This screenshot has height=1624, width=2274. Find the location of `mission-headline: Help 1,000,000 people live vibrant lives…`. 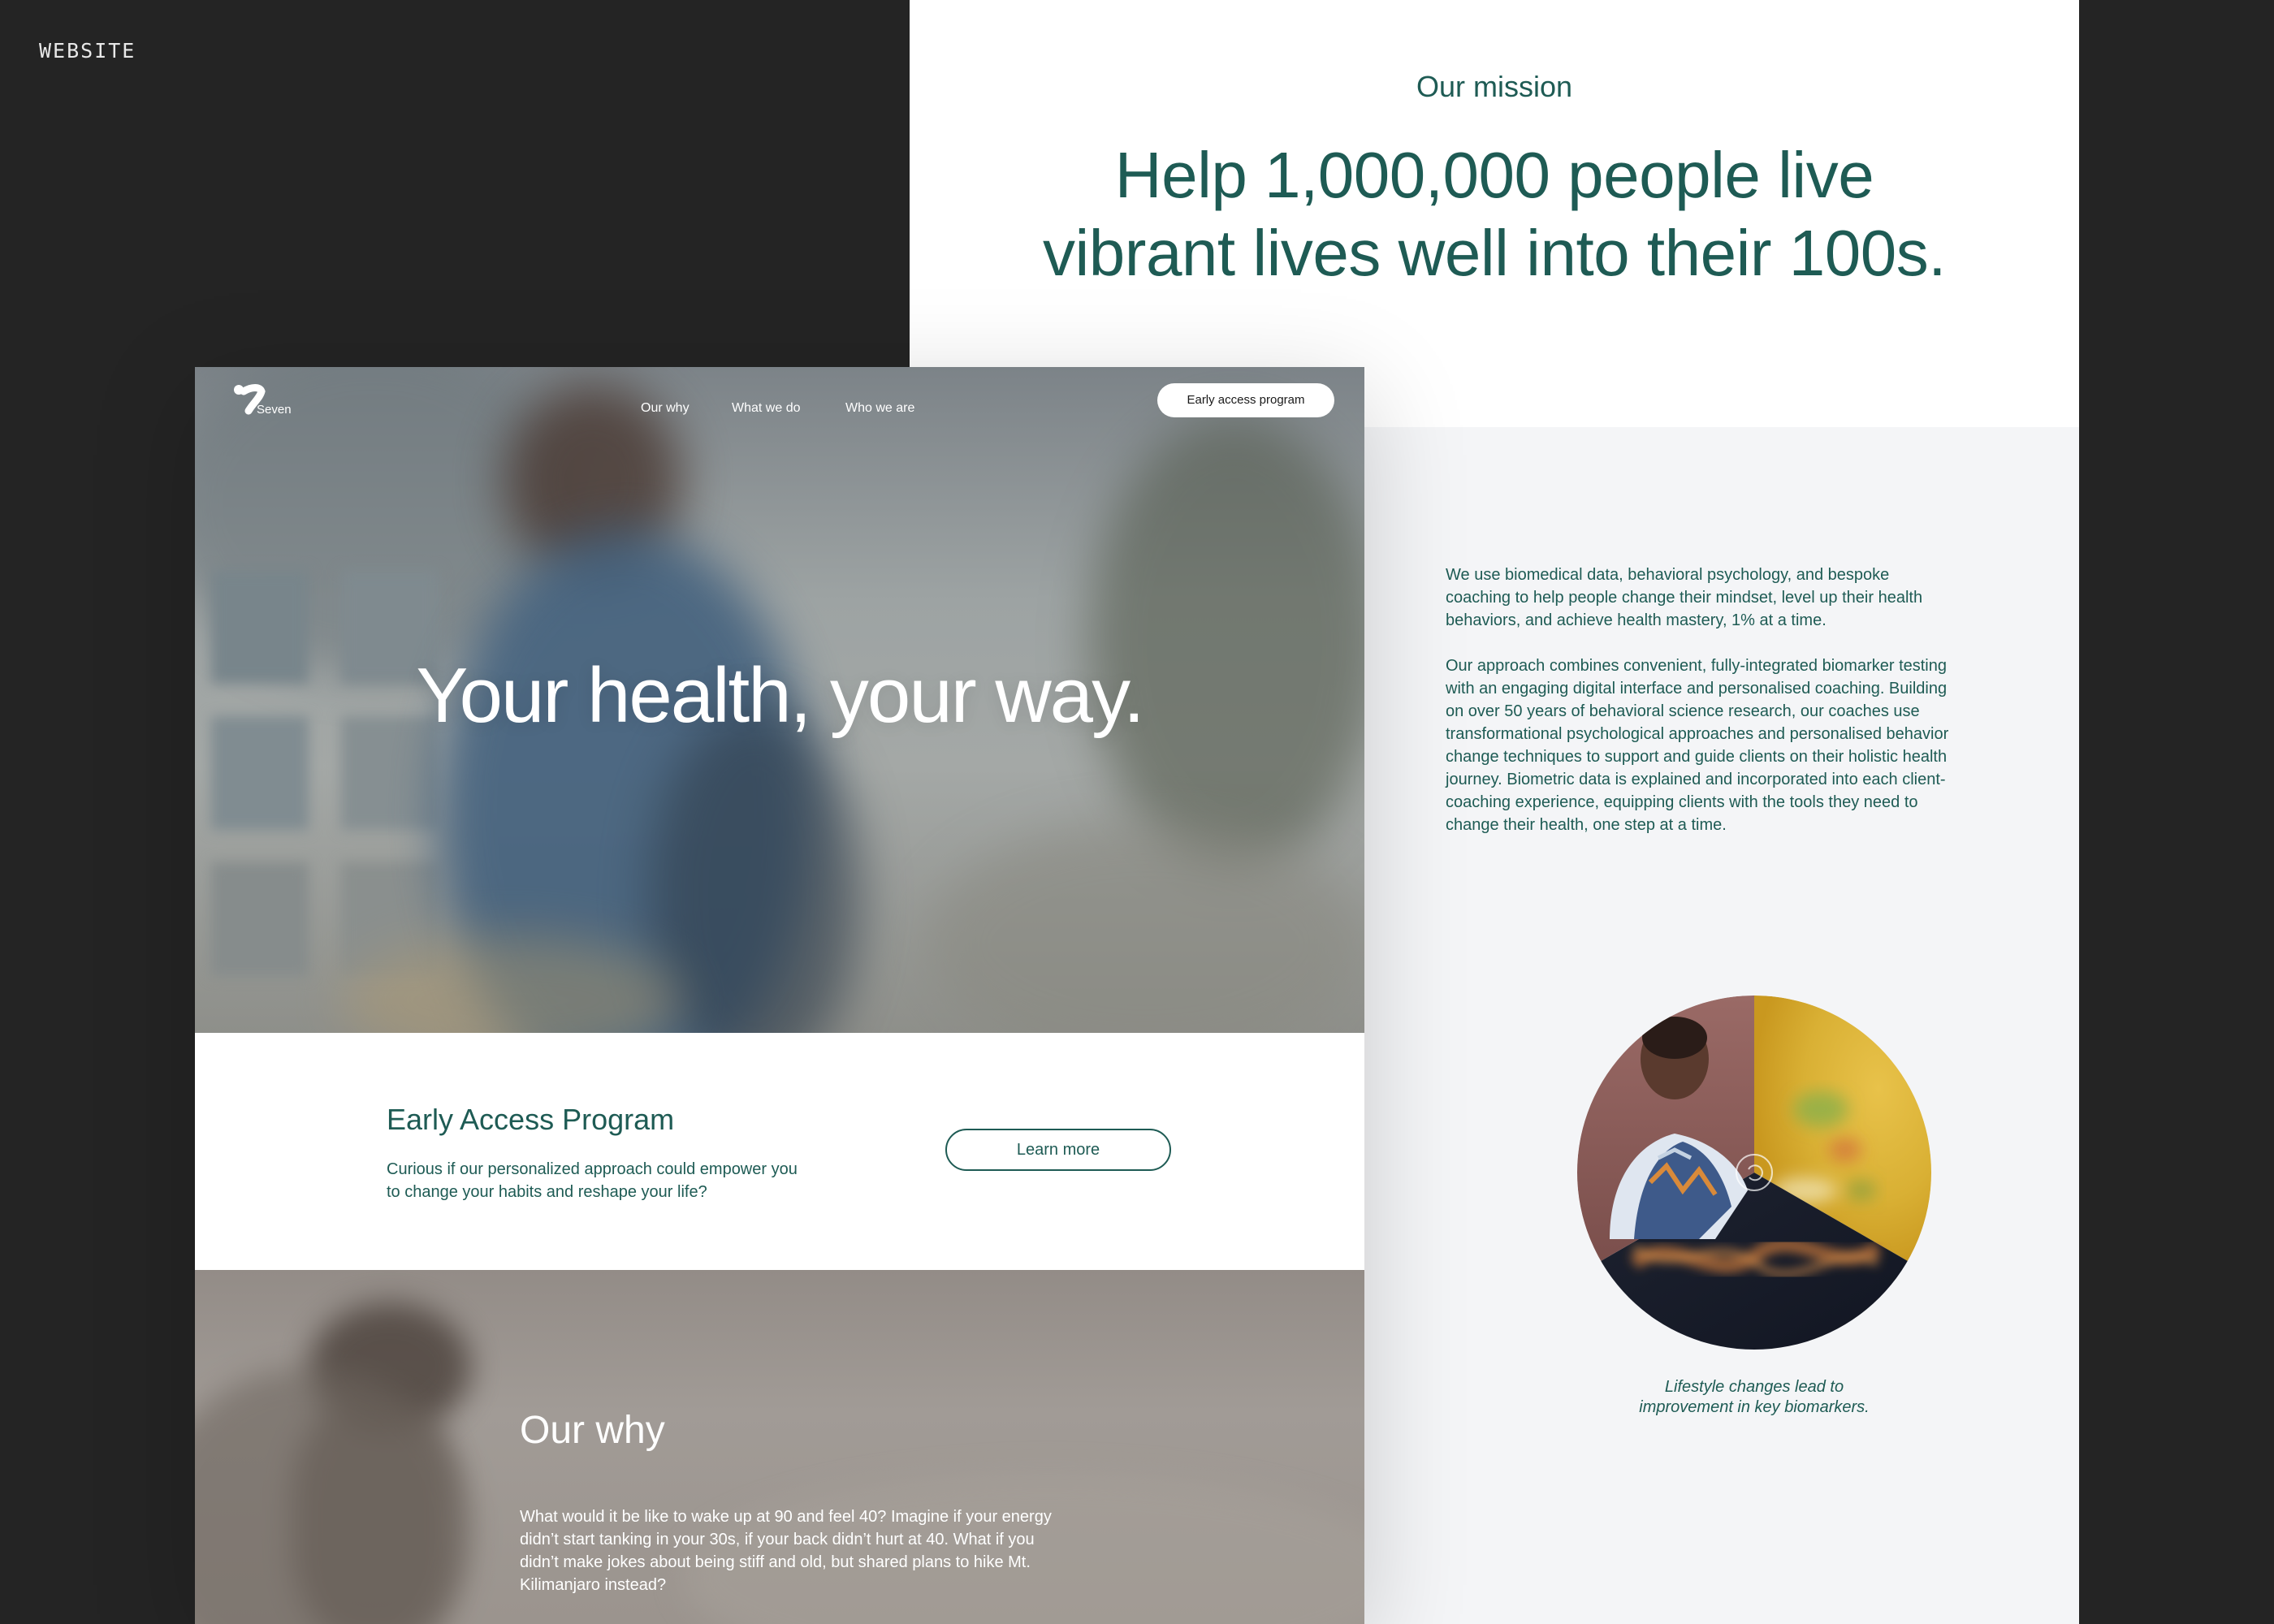

mission-headline: Help 1,000,000 people live vibrant lives… is located at coordinates (1494, 214).